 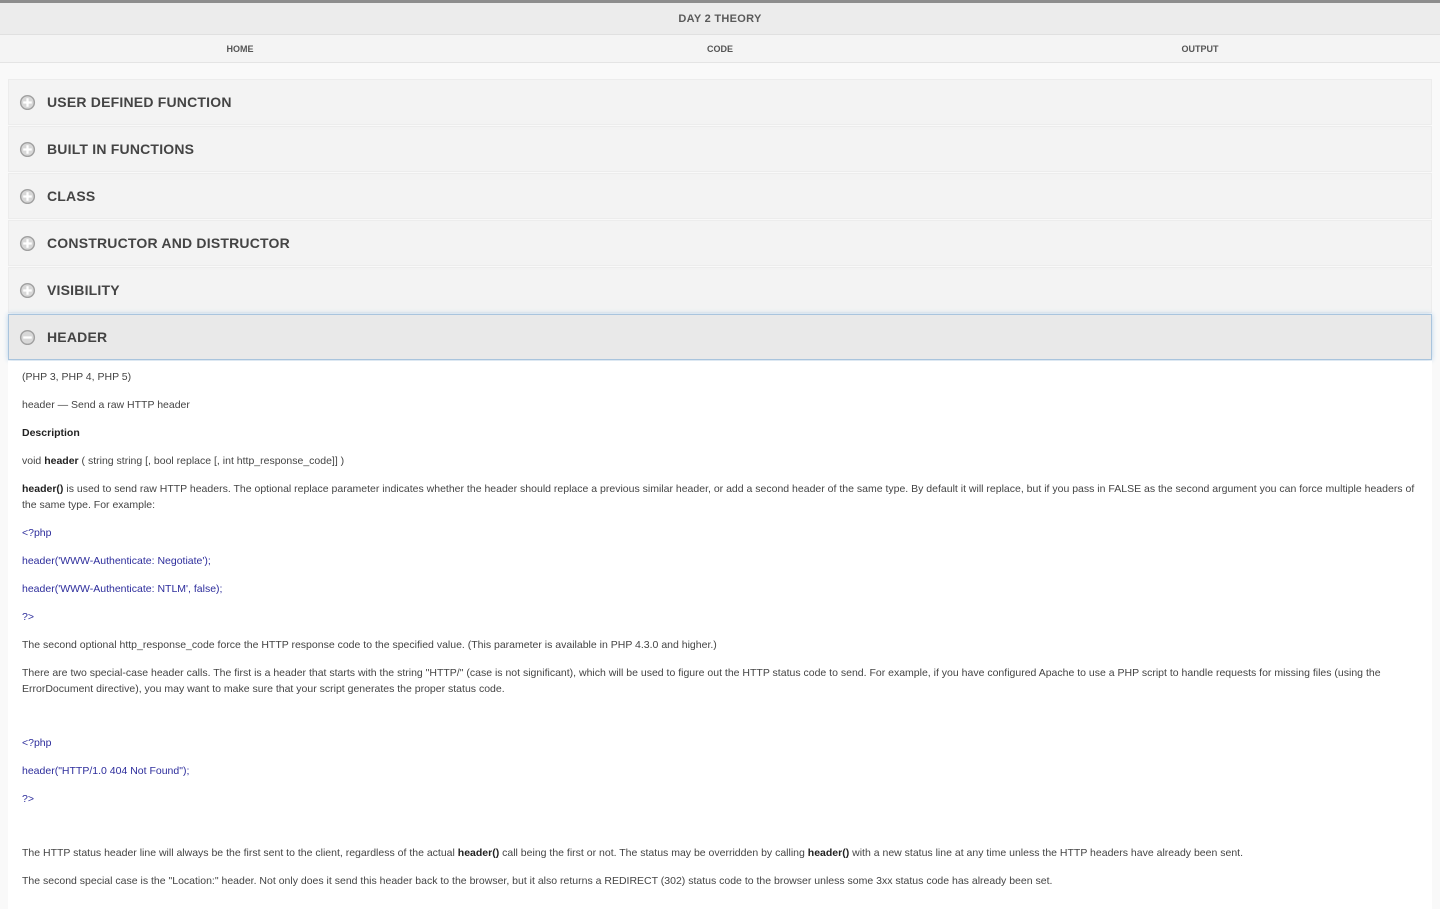 I want to click on function-summary: header — Send a raw HTTP header, so click(x=106, y=405).